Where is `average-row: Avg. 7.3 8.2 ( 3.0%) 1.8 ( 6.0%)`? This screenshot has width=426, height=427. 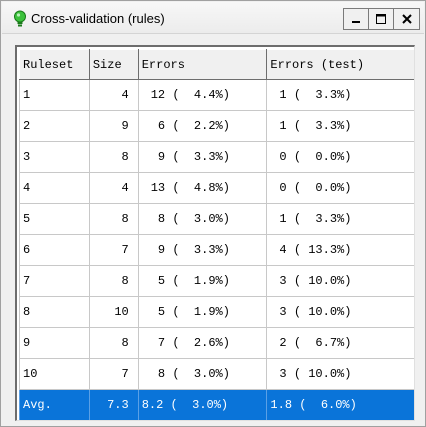
average-row: Avg. 7.3 8.2 ( 3.0%) 1.8 ( 6.0%) is located at coordinates (216, 404).